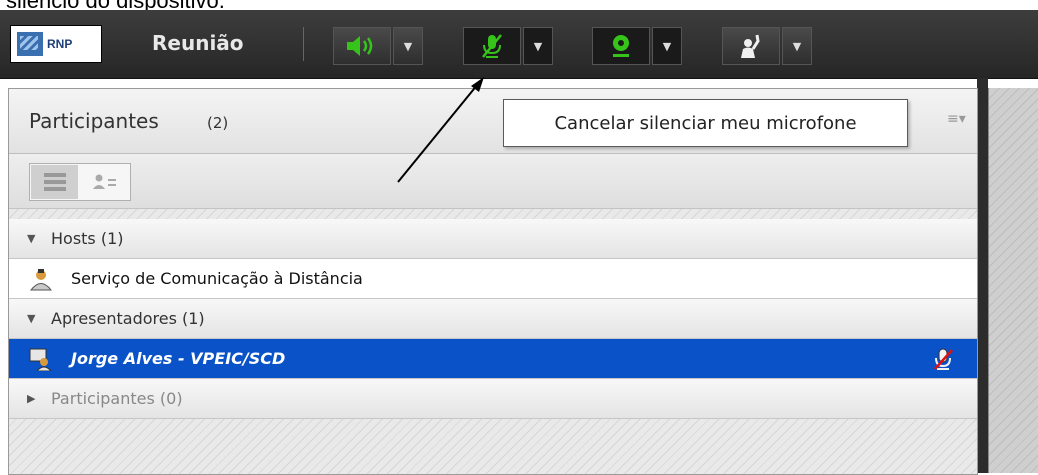  I want to click on pod-title: Participantes, so click(94, 121).